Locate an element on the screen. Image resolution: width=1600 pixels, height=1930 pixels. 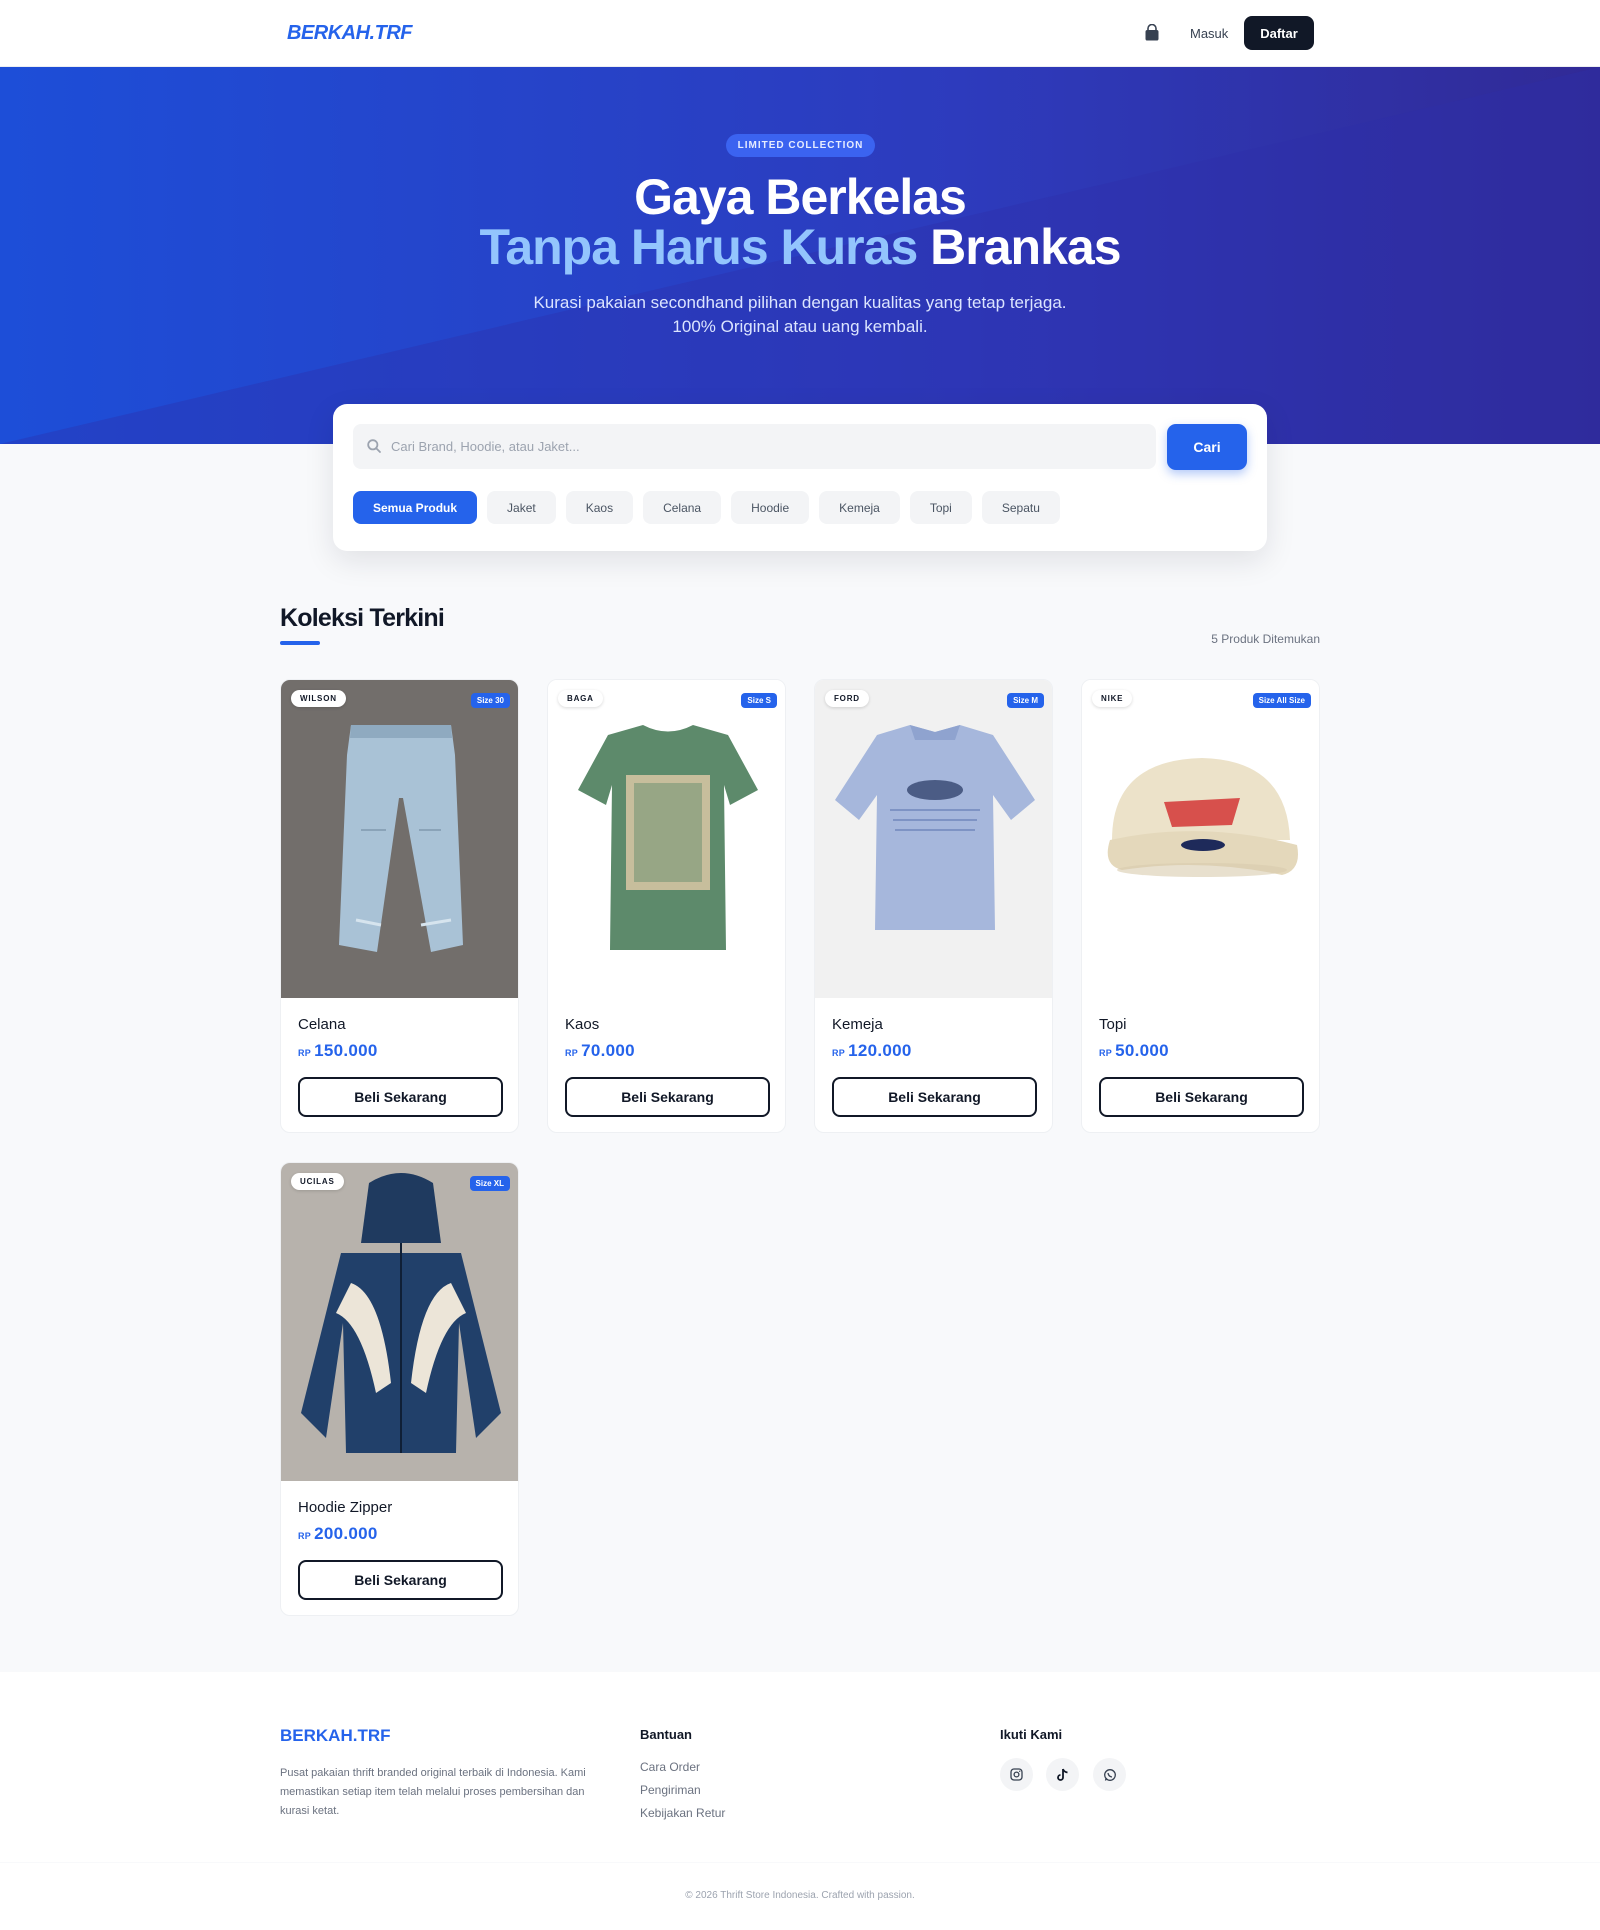
search-field is located at coordinates (754, 446).